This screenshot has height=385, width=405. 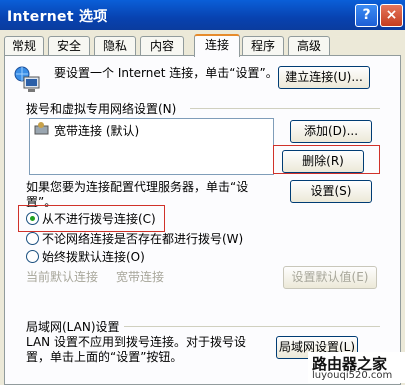 What do you see at coordinates (57, 17) in the screenshot?
I see `window-title: Internet 选项` at bounding box center [57, 17].